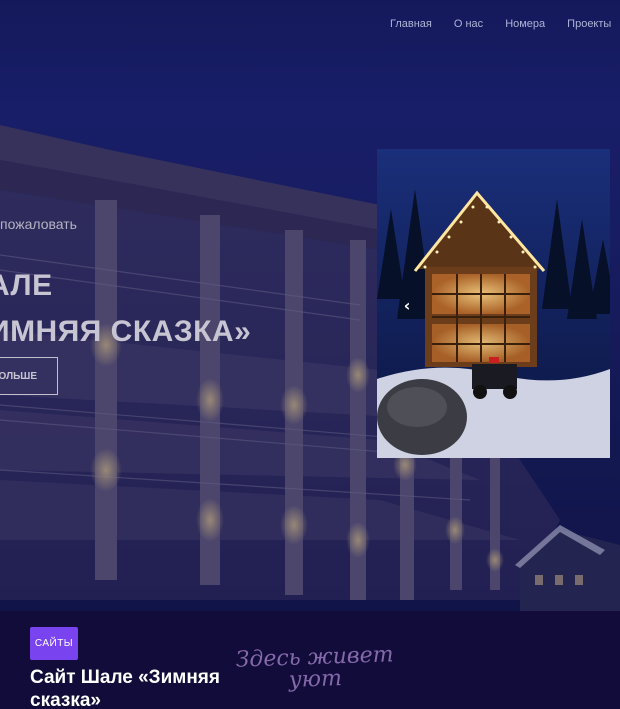 This screenshot has height=709, width=620. I want to click on chevron-left-icon: ‹, so click(407, 306).